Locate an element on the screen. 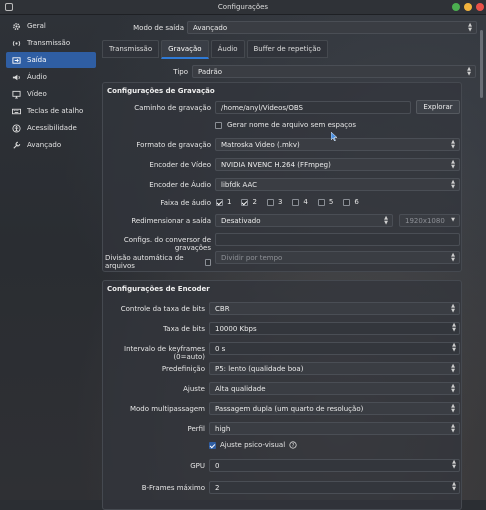  psycho-visual-label: Ajuste psico-visual is located at coordinates (253, 445).